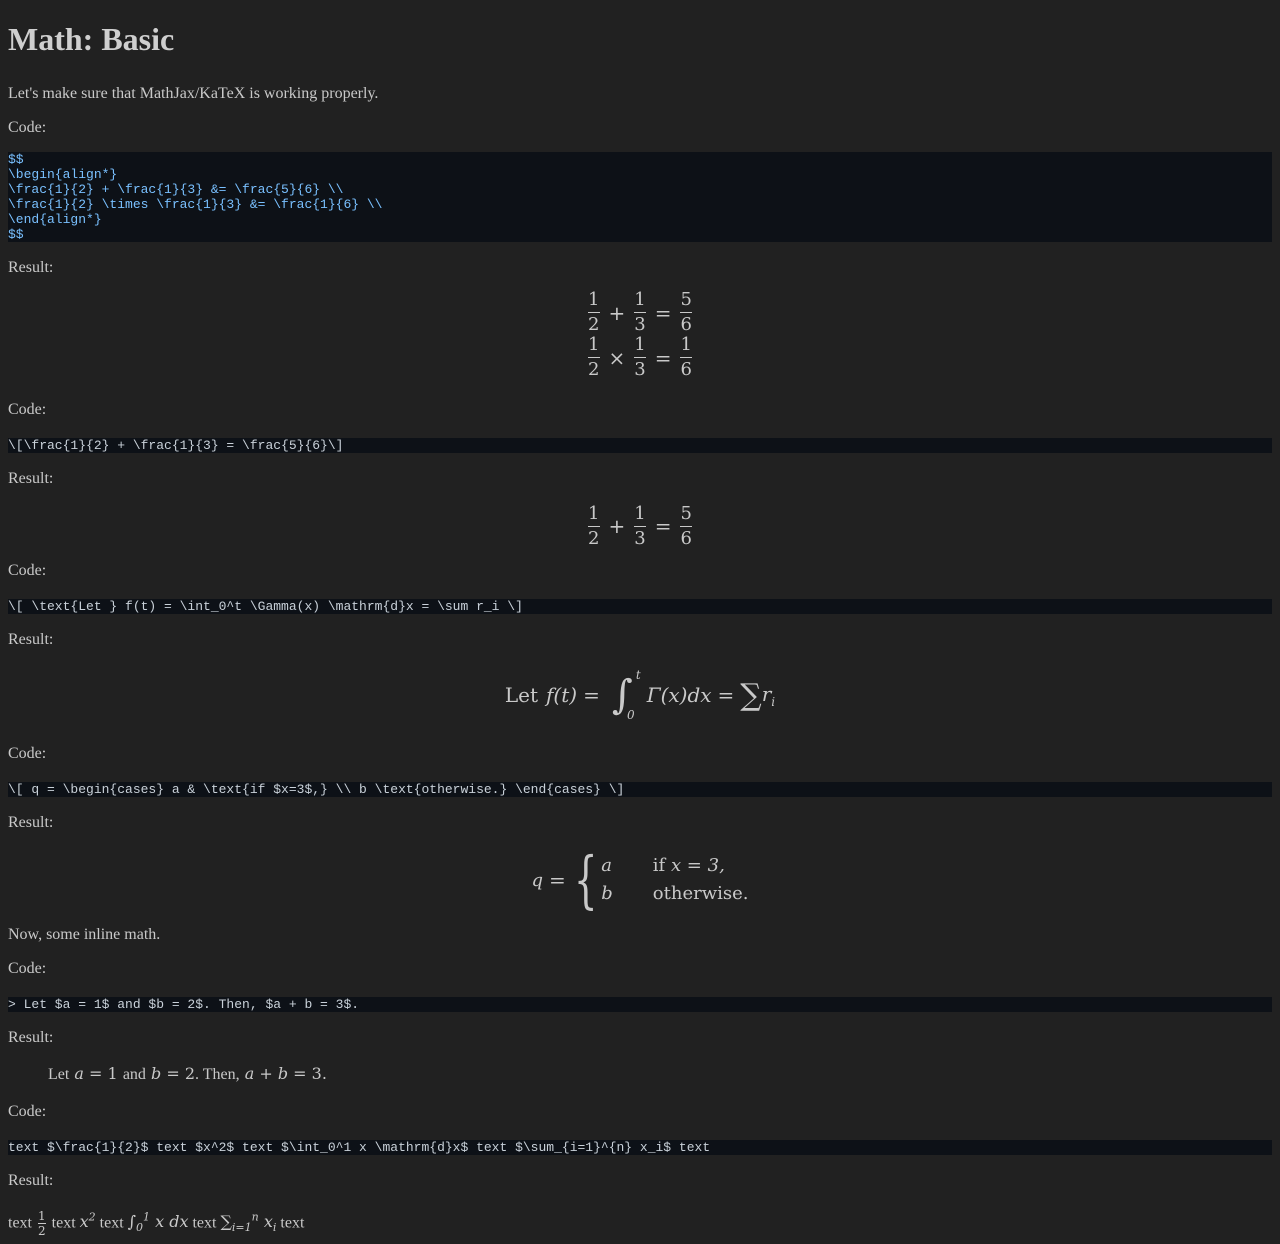  What do you see at coordinates (91, 39) in the screenshot?
I see `page-title: Math: Basic` at bounding box center [91, 39].